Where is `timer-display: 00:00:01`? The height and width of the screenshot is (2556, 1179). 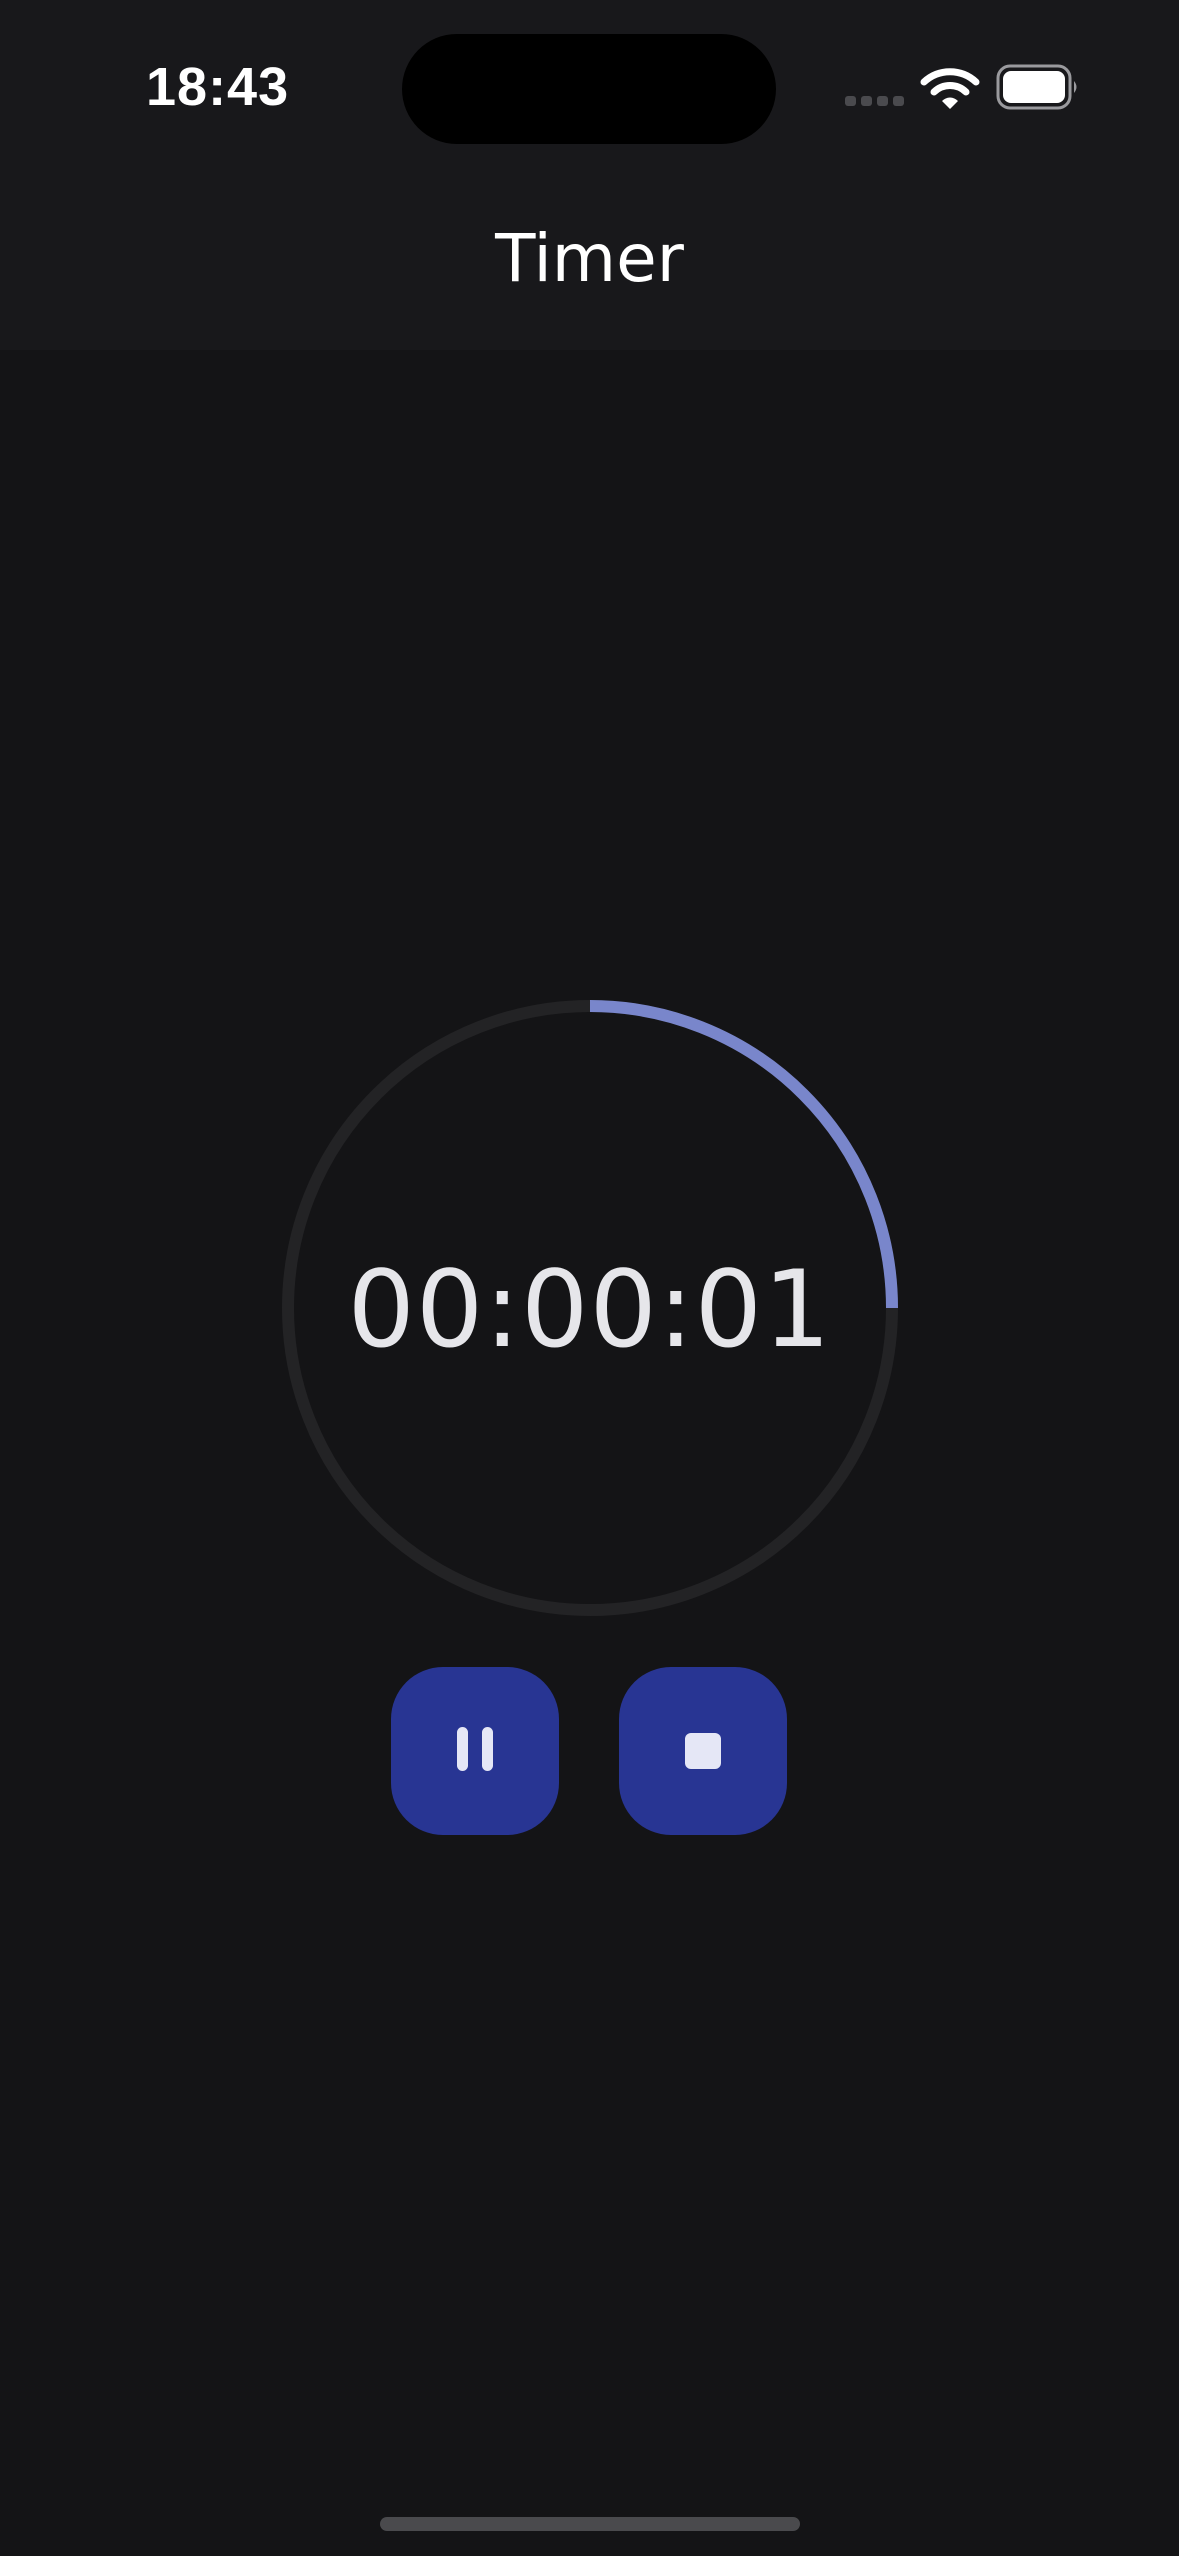 timer-display: 00:00:01 is located at coordinates (589, 1309).